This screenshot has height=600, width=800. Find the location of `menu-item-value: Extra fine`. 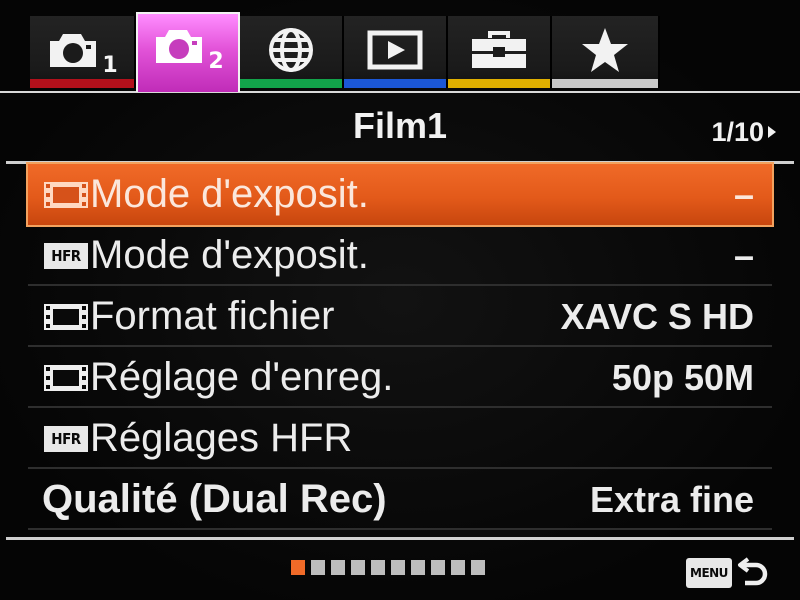

menu-item-value: Extra fine is located at coordinates (671, 499).